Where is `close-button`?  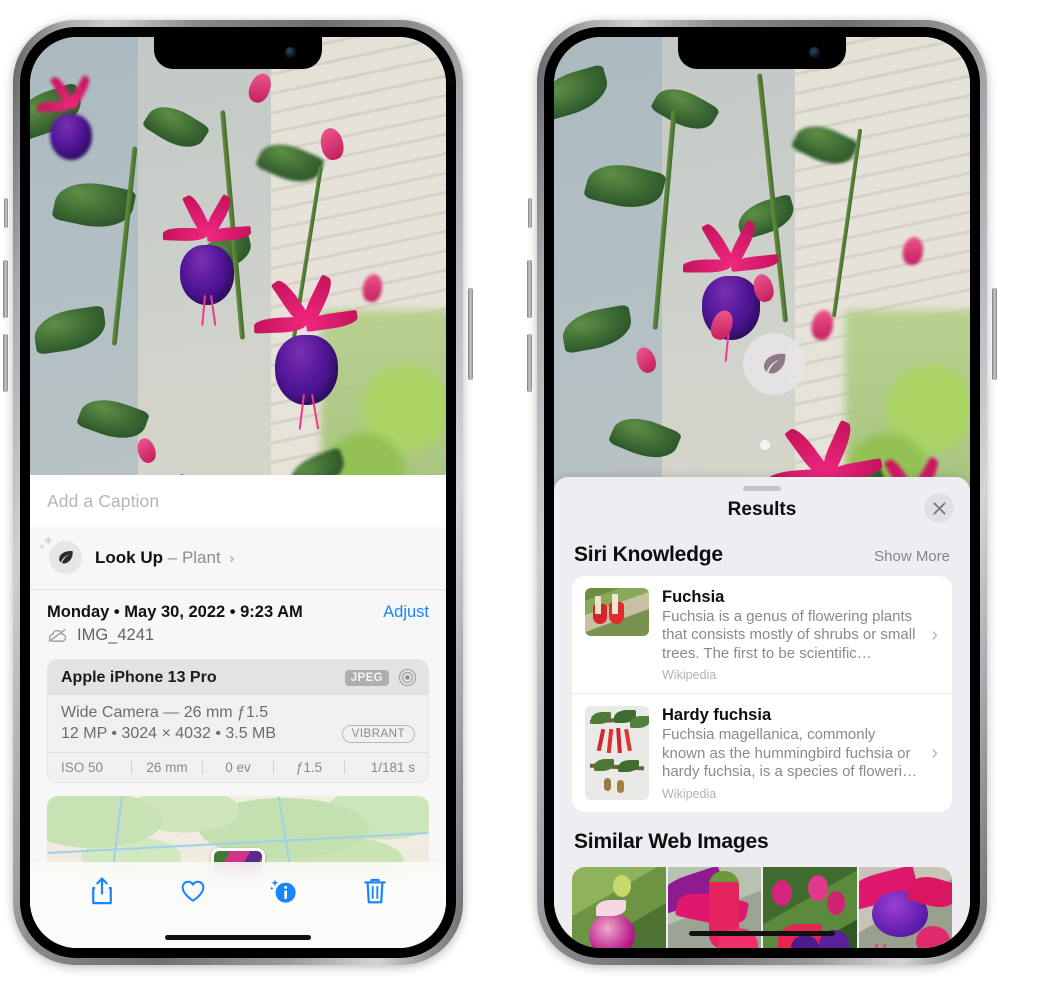
close-button is located at coordinates (939, 508).